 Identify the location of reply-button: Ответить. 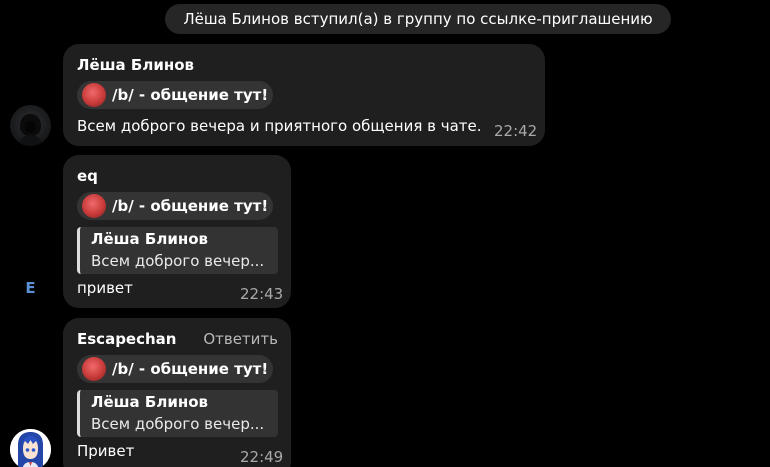
(240, 339).